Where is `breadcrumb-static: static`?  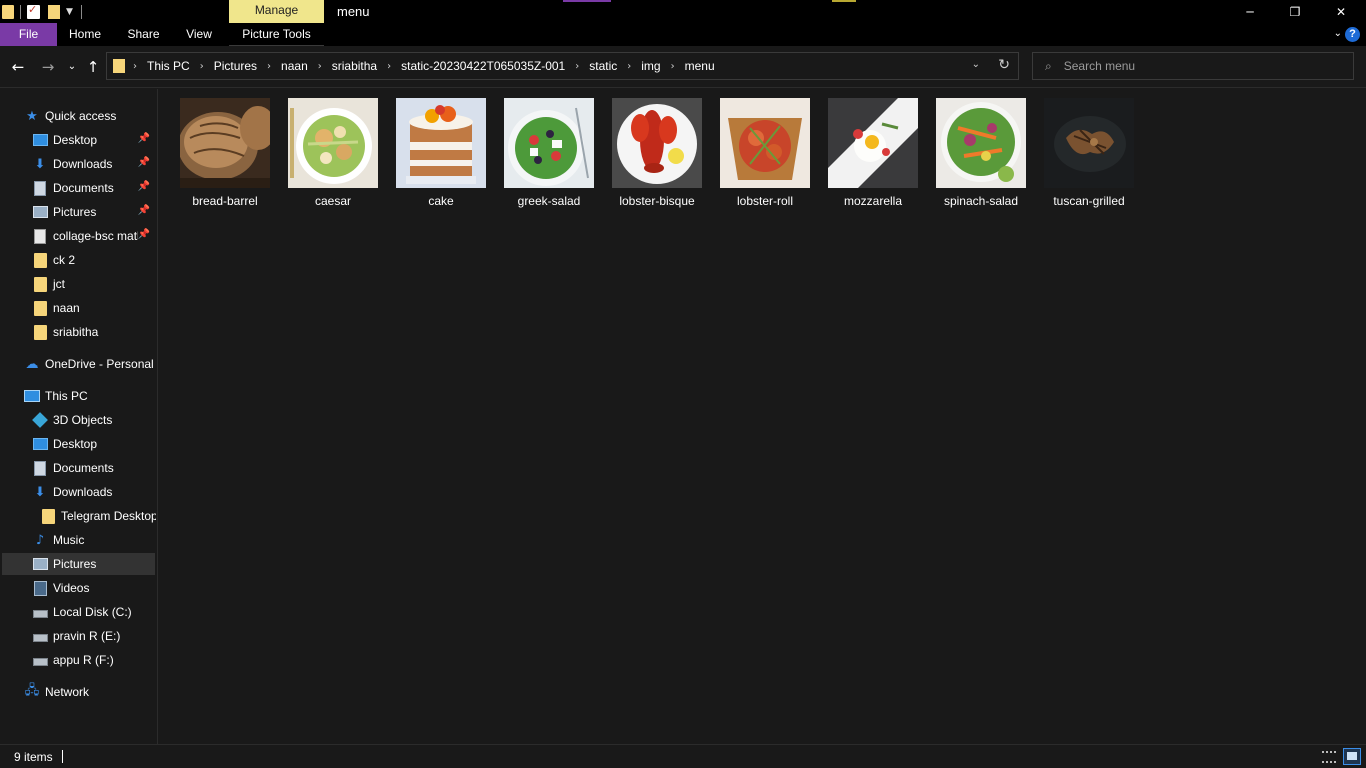
breadcrumb-static: static is located at coordinates (603, 66).